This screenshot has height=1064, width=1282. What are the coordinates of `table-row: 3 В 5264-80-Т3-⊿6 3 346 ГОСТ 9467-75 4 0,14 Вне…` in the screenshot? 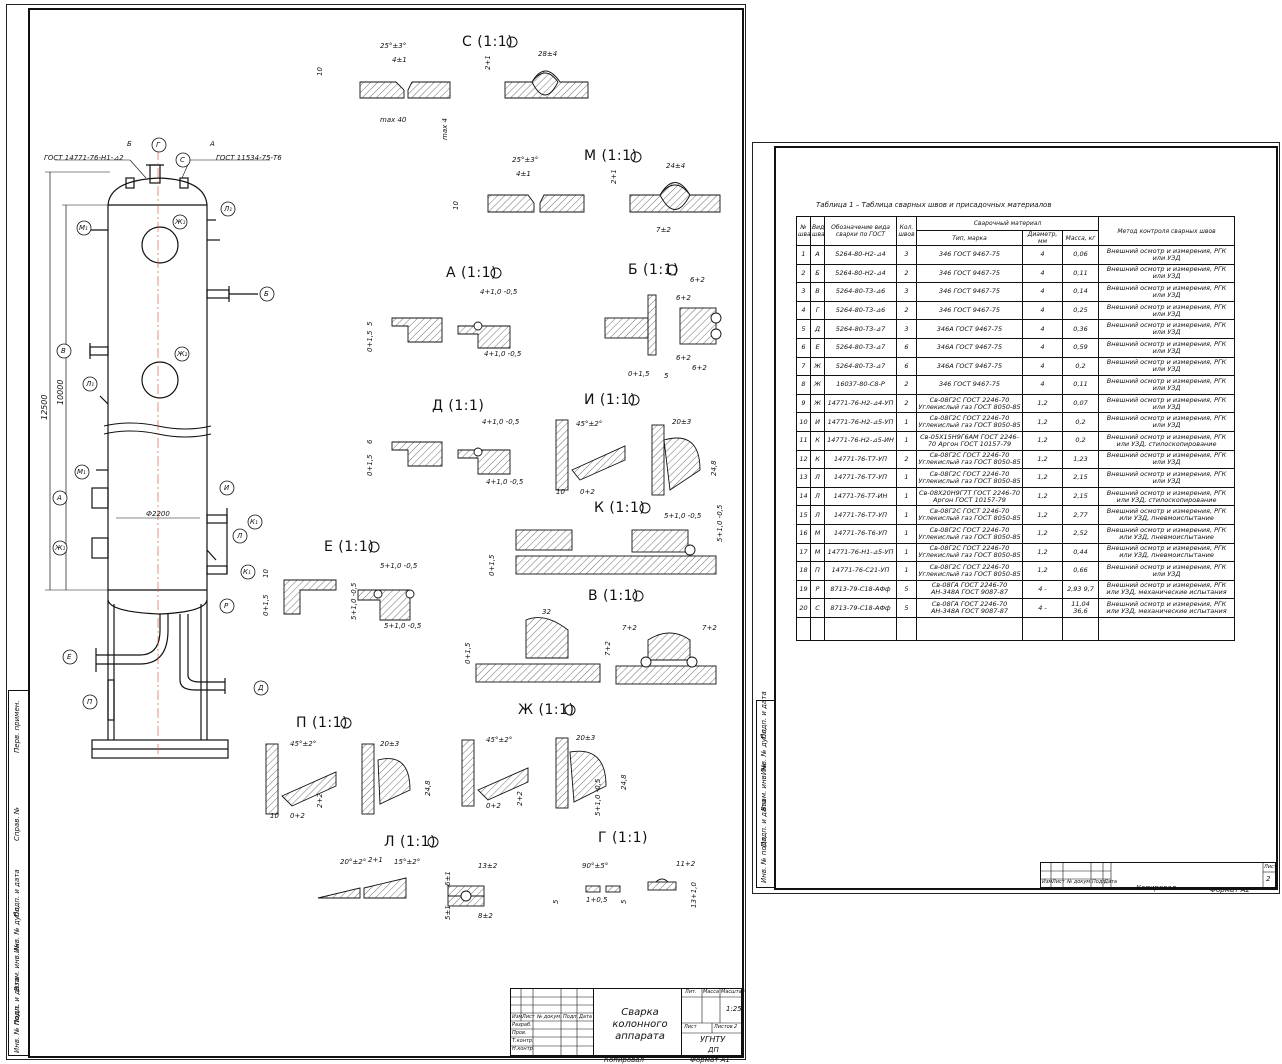 It's located at (1016, 292).